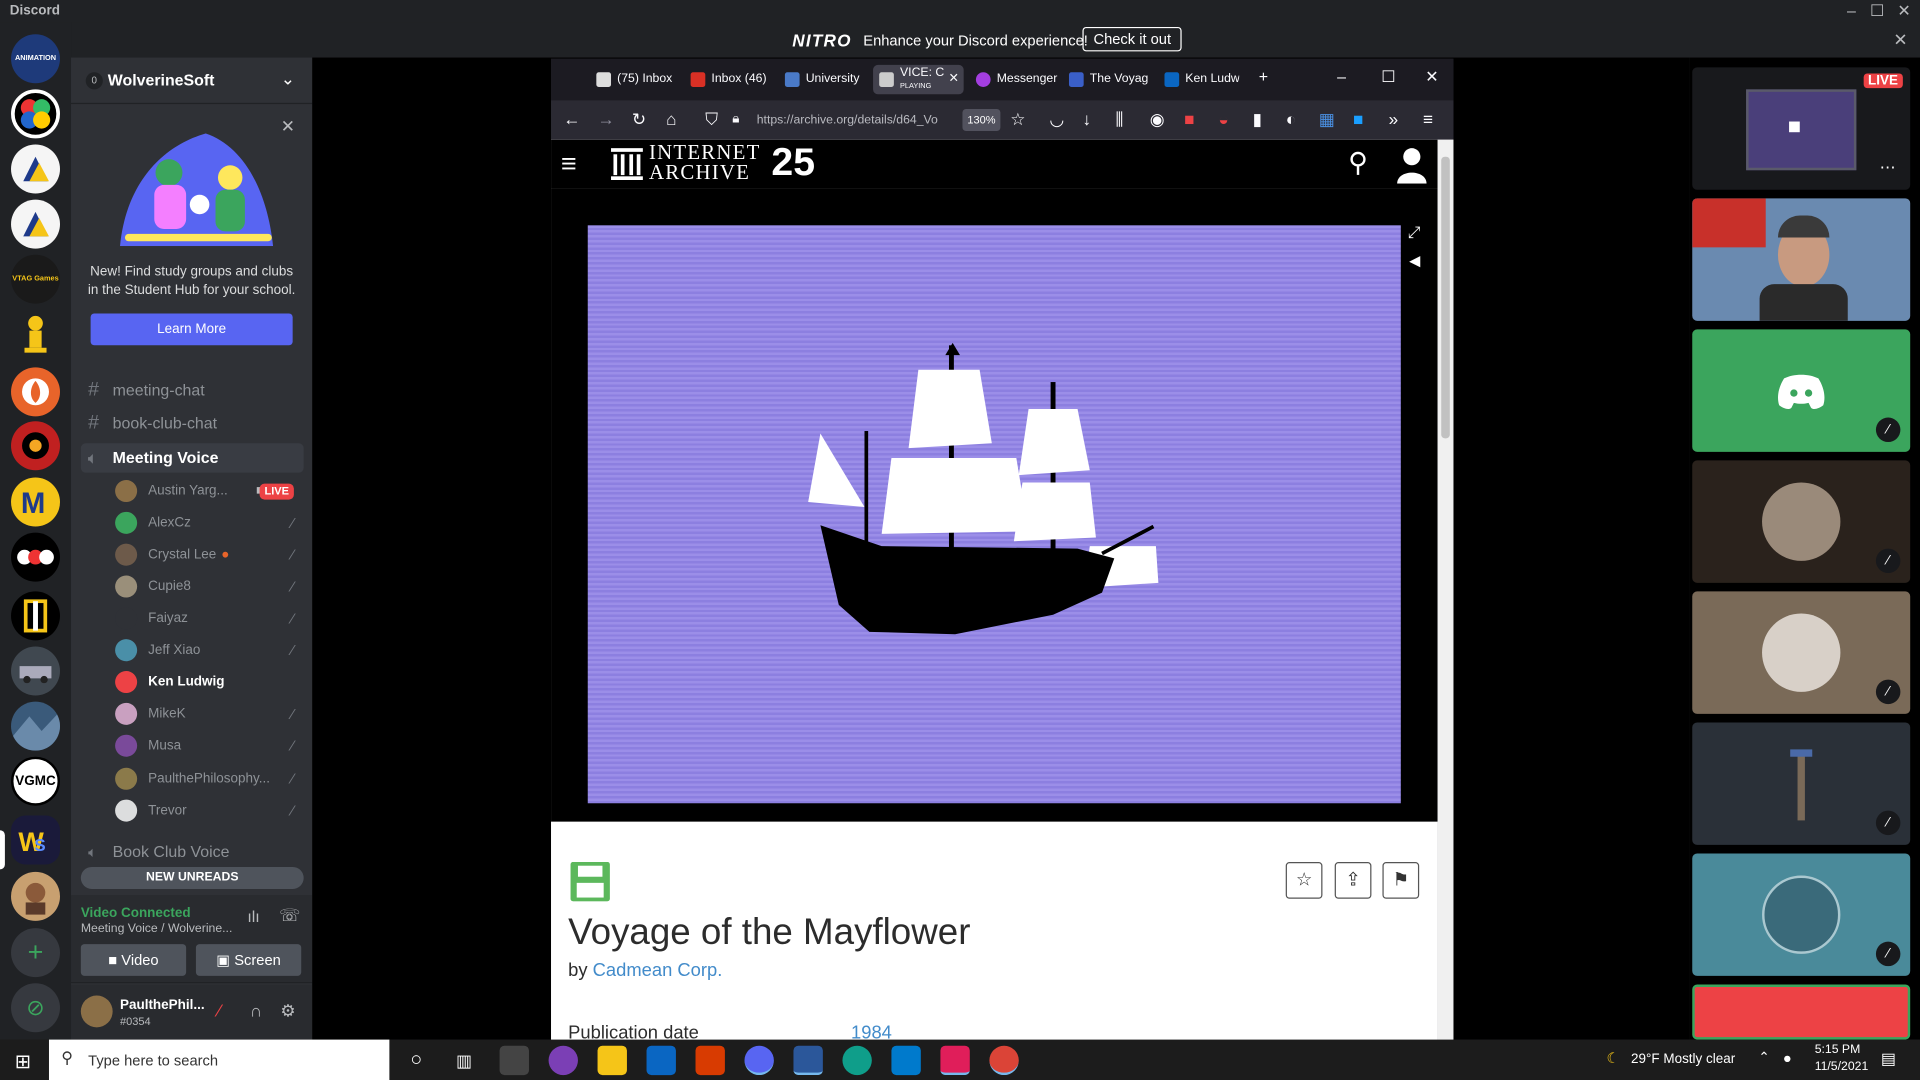 This screenshot has width=1920, height=1080. I want to click on discord-icon, so click(759, 1060).